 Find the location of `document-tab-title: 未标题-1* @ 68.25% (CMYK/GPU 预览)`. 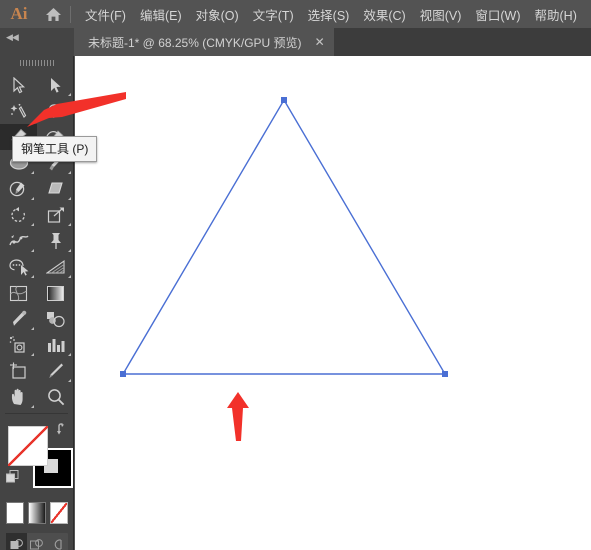

document-tab-title: 未标题-1* @ 68.25% (CMYK/GPU 预览) is located at coordinates (195, 42).